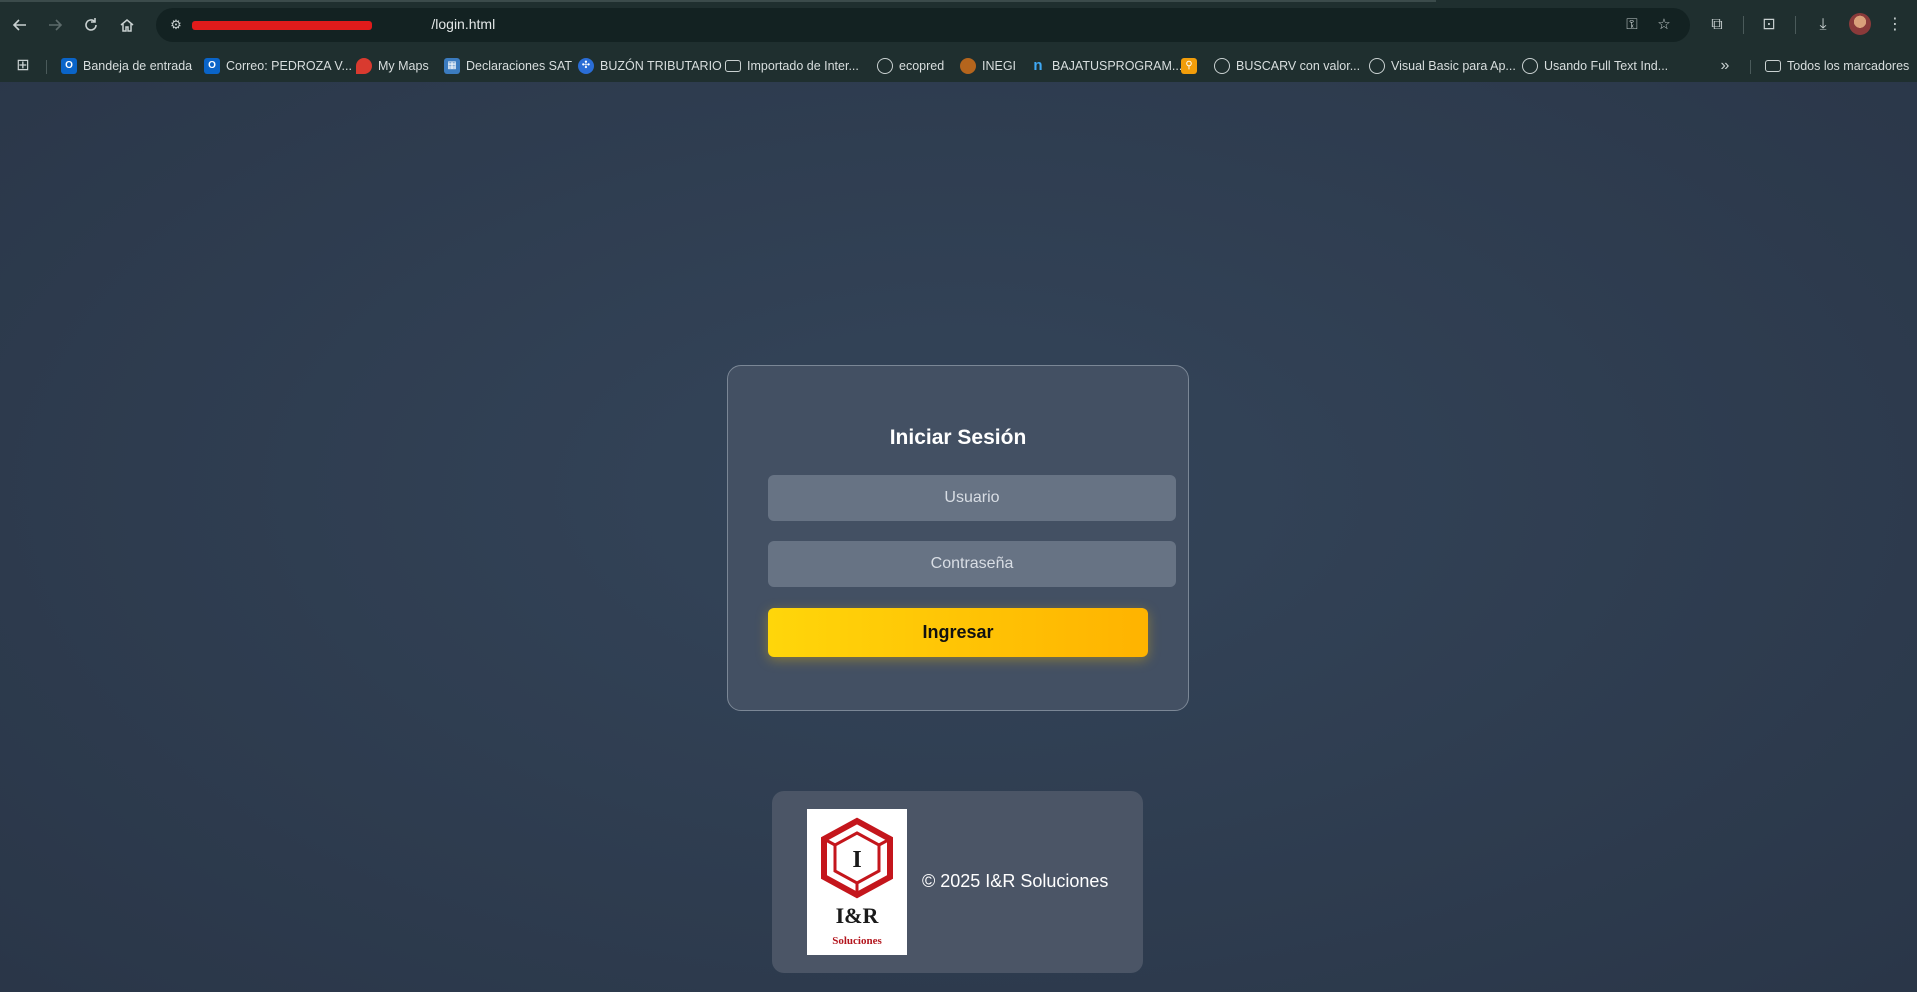 The width and height of the screenshot is (1917, 992). What do you see at coordinates (1038, 65) in the screenshot?
I see `n-icon: n` at bounding box center [1038, 65].